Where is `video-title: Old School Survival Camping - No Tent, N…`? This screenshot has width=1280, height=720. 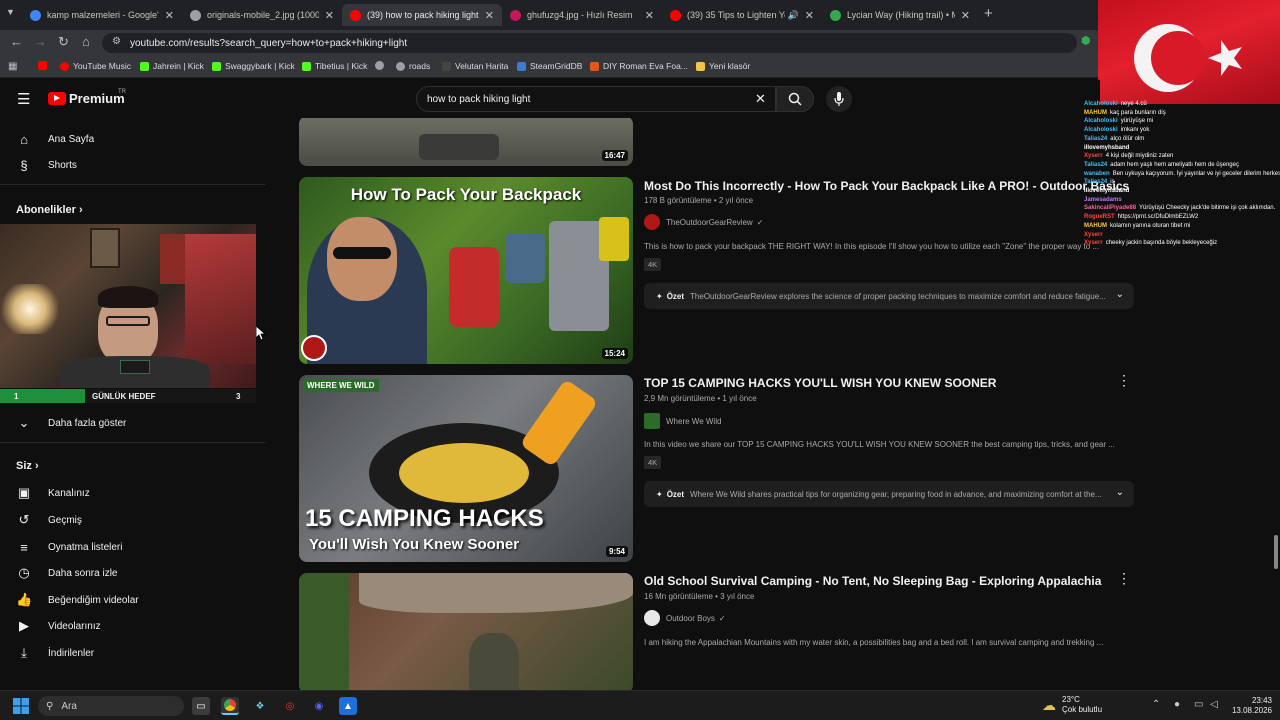
video-title: Old School Survival Camping - No Tent, N… is located at coordinates (872, 581).